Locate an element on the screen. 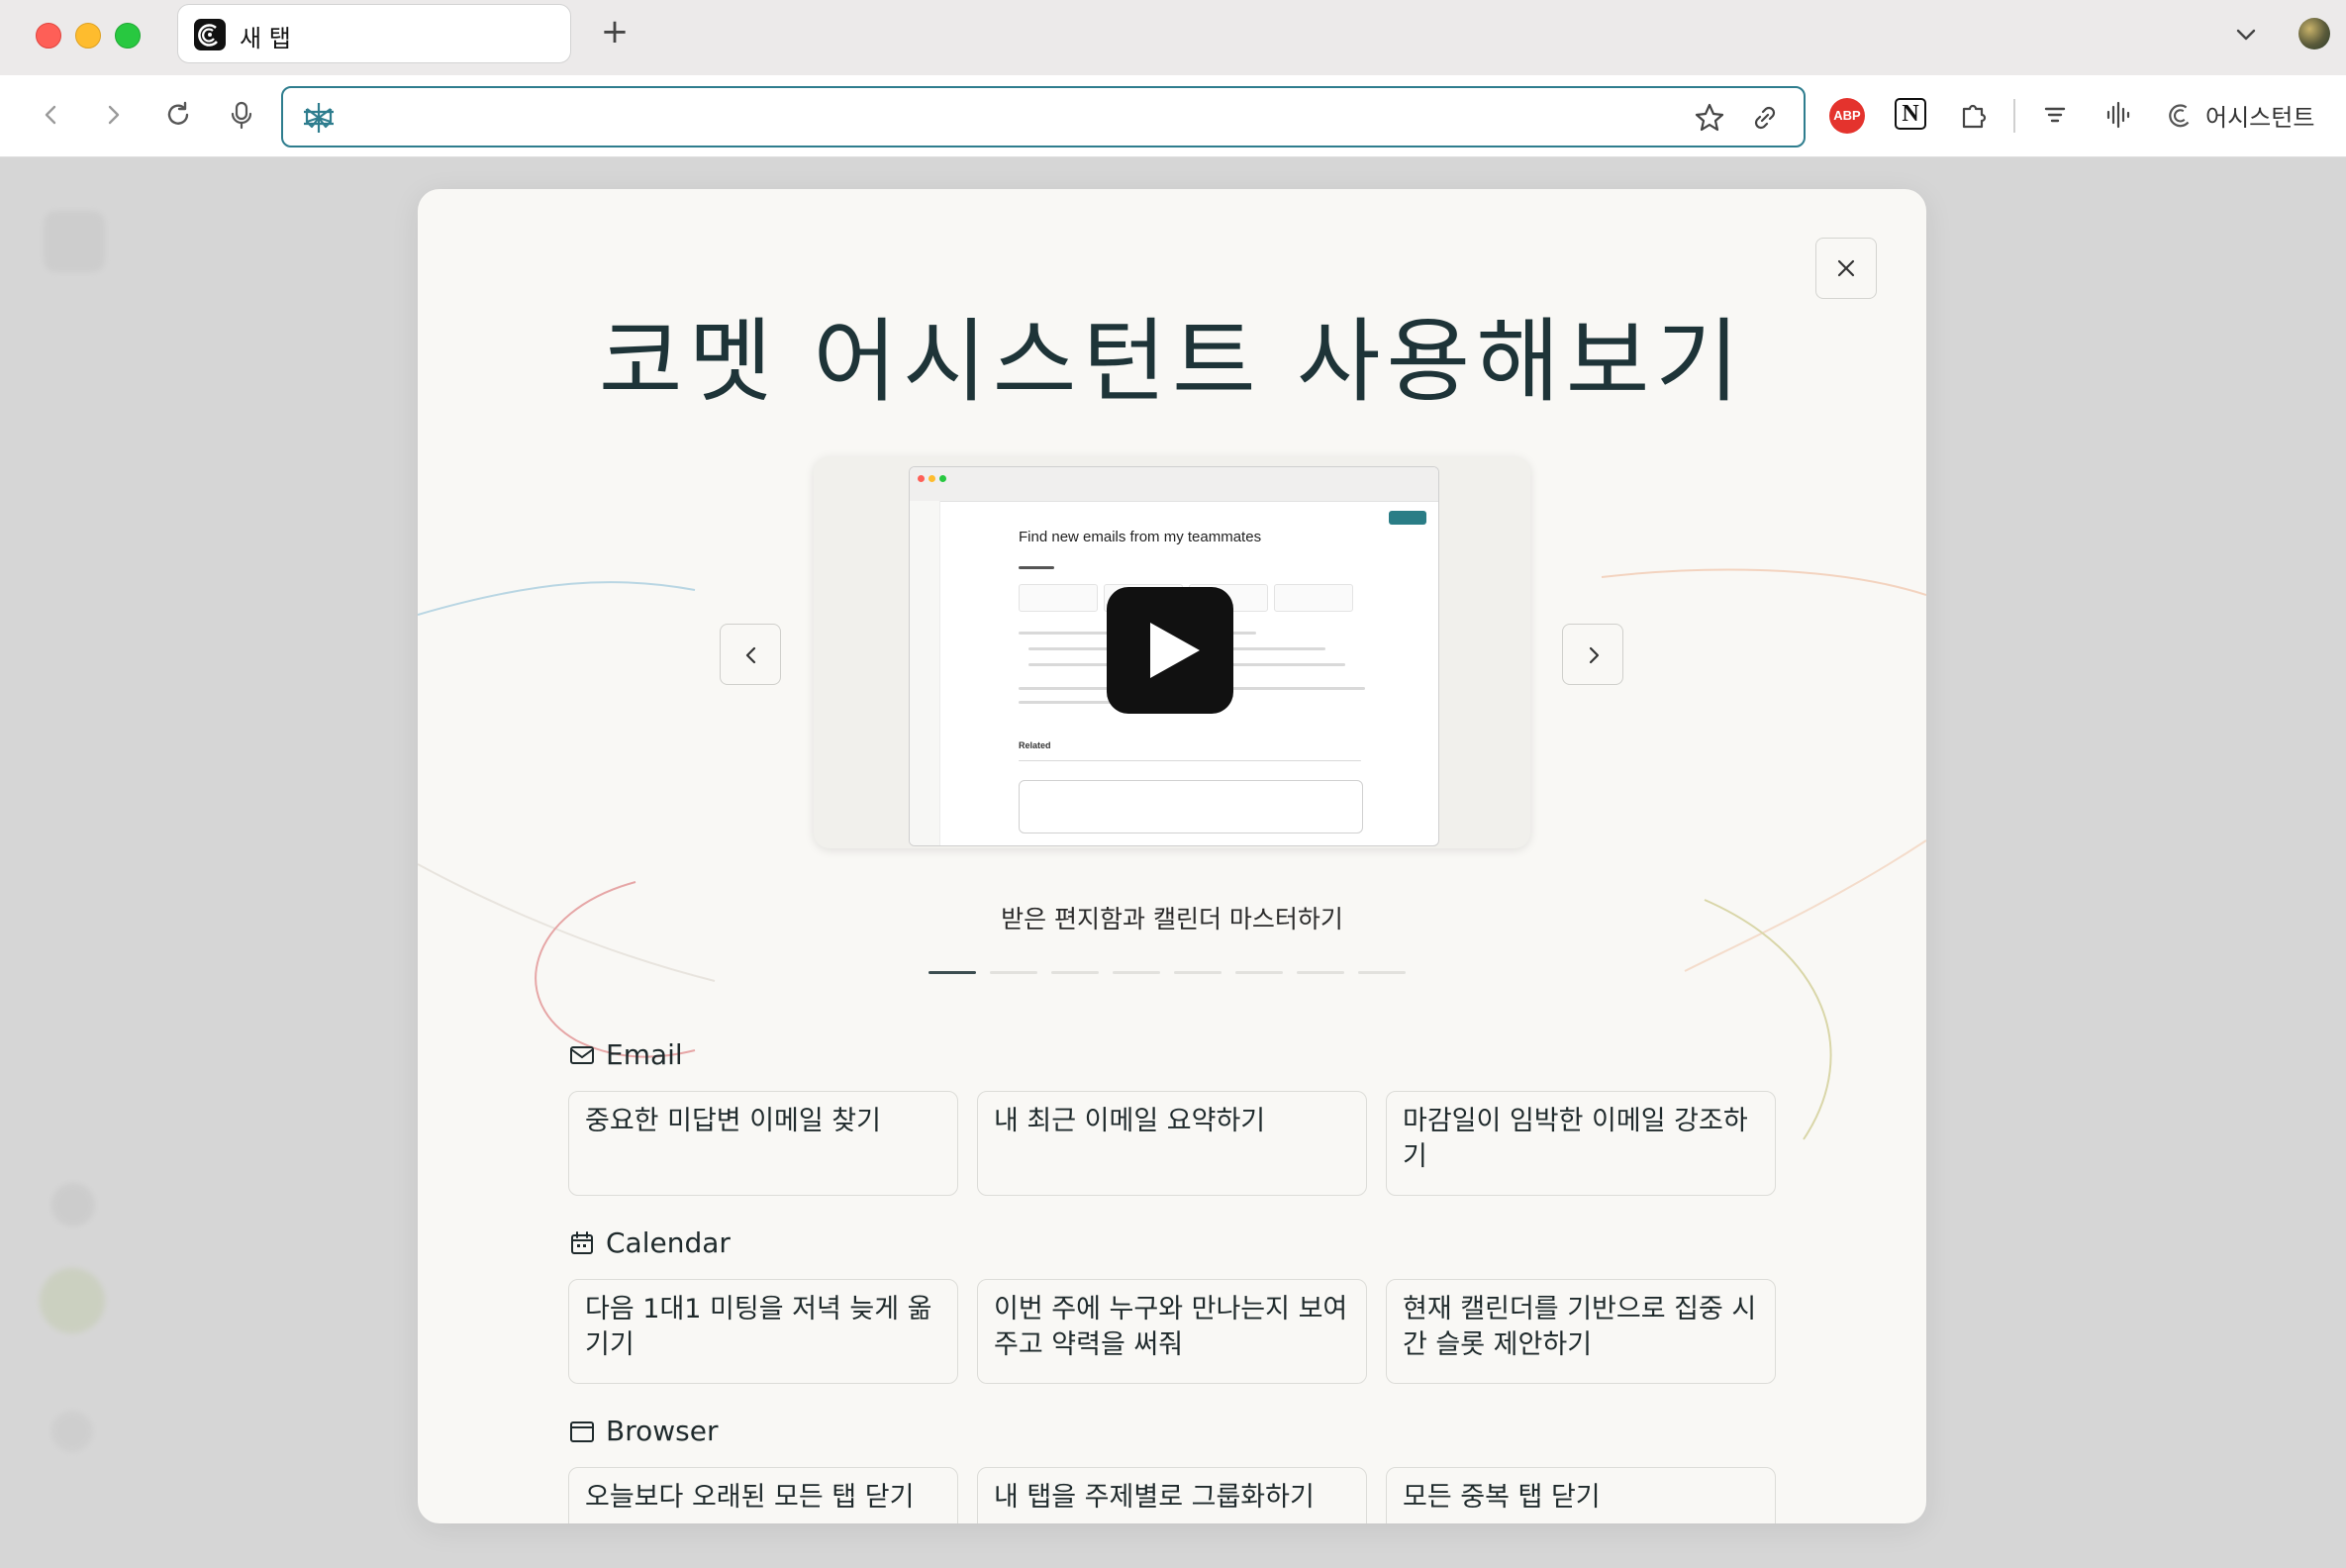  assistant-button: 어시스턴트 is located at coordinates (2240, 115).